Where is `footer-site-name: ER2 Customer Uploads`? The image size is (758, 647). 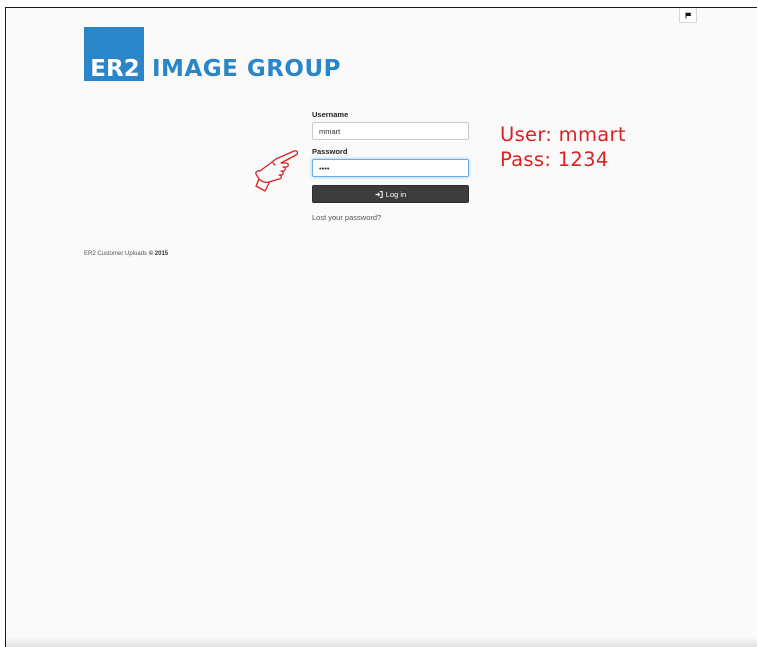
footer-site-name: ER2 Customer Uploads is located at coordinates (116, 254).